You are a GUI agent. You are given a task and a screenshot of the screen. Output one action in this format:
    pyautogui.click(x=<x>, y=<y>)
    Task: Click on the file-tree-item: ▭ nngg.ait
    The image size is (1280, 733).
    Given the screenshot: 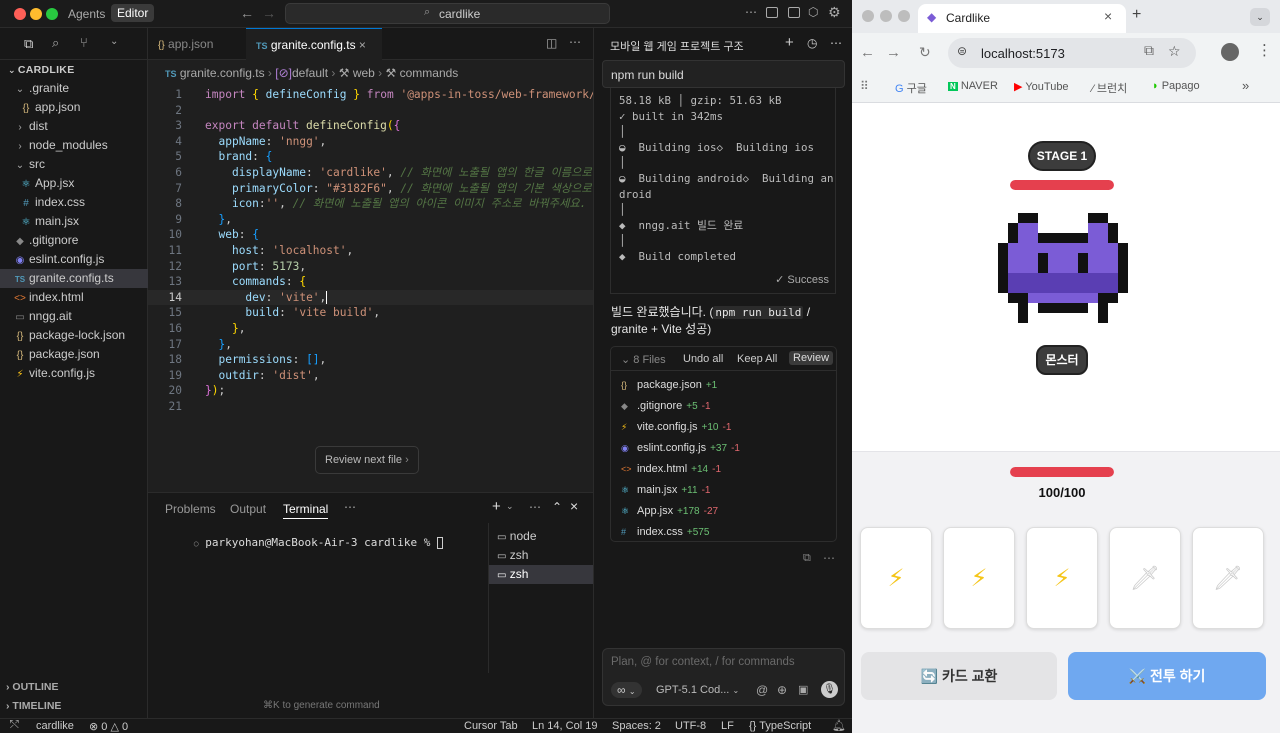 What is the action you would take?
    pyautogui.click(x=74, y=316)
    